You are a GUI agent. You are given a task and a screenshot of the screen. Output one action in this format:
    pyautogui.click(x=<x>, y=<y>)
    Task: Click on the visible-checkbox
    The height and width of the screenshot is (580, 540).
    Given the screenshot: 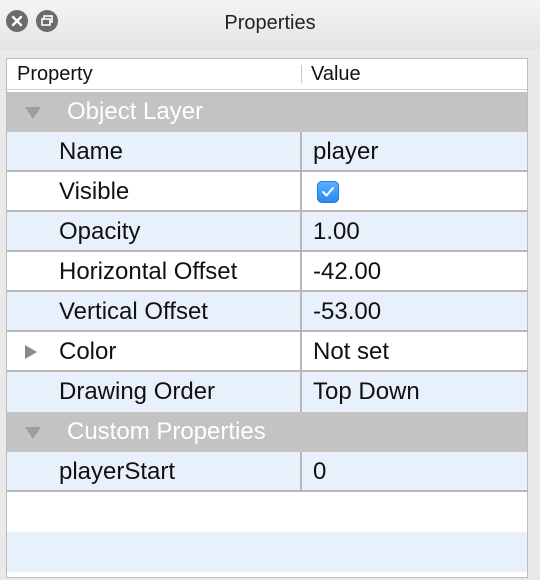 What is the action you would take?
    pyautogui.click(x=328, y=192)
    